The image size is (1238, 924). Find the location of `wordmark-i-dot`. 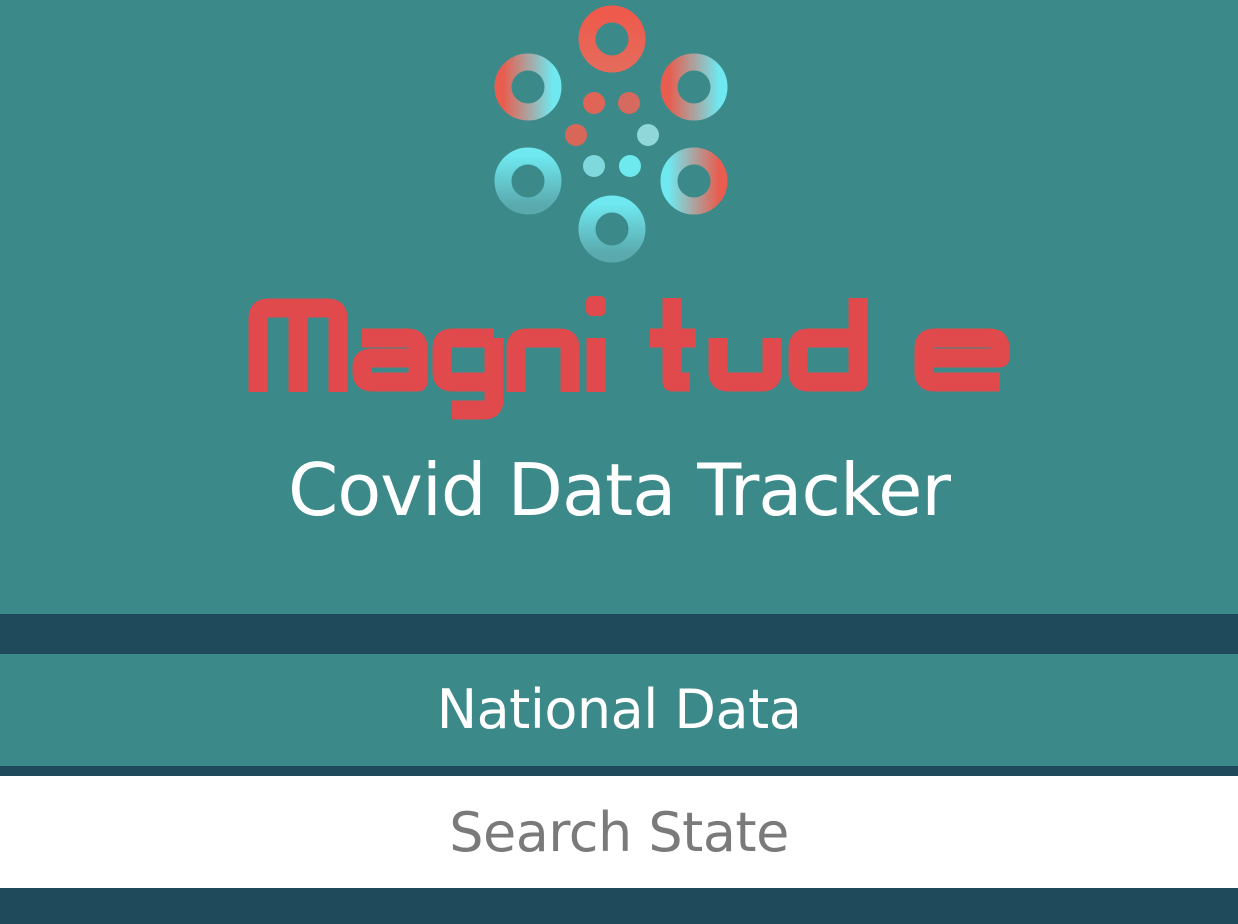

wordmark-i-dot is located at coordinates (596, 306).